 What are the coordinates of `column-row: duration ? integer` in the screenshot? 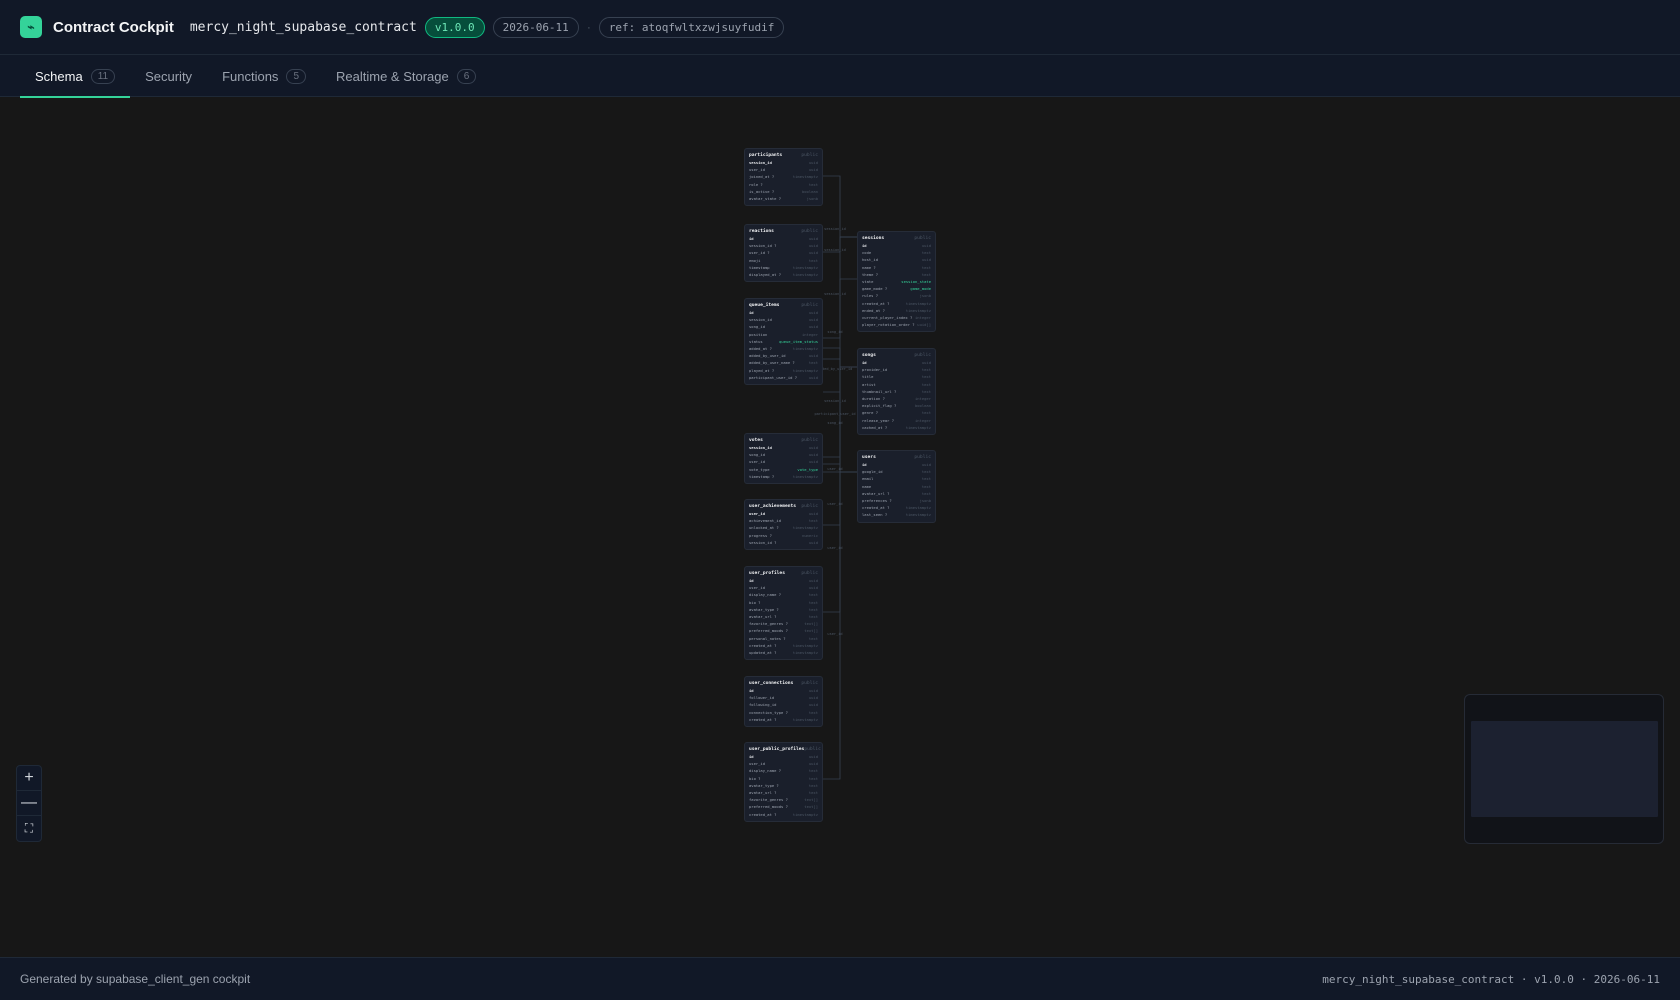 It's located at (896, 398).